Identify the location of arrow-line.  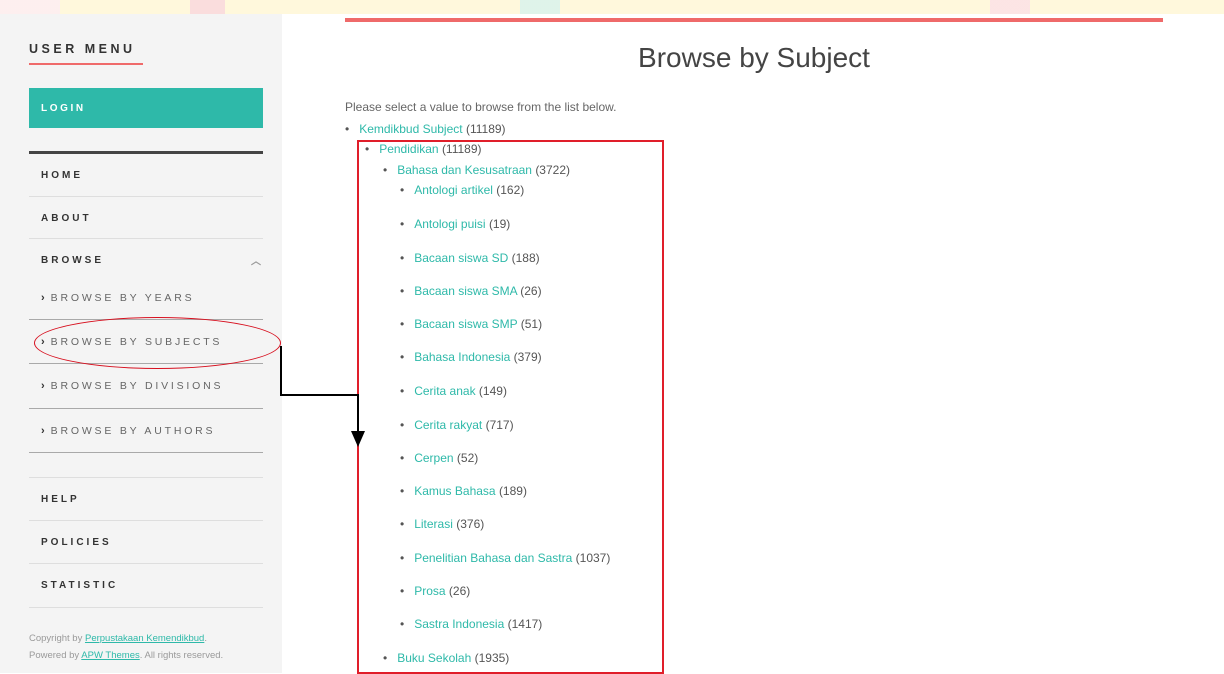
(319, 389).